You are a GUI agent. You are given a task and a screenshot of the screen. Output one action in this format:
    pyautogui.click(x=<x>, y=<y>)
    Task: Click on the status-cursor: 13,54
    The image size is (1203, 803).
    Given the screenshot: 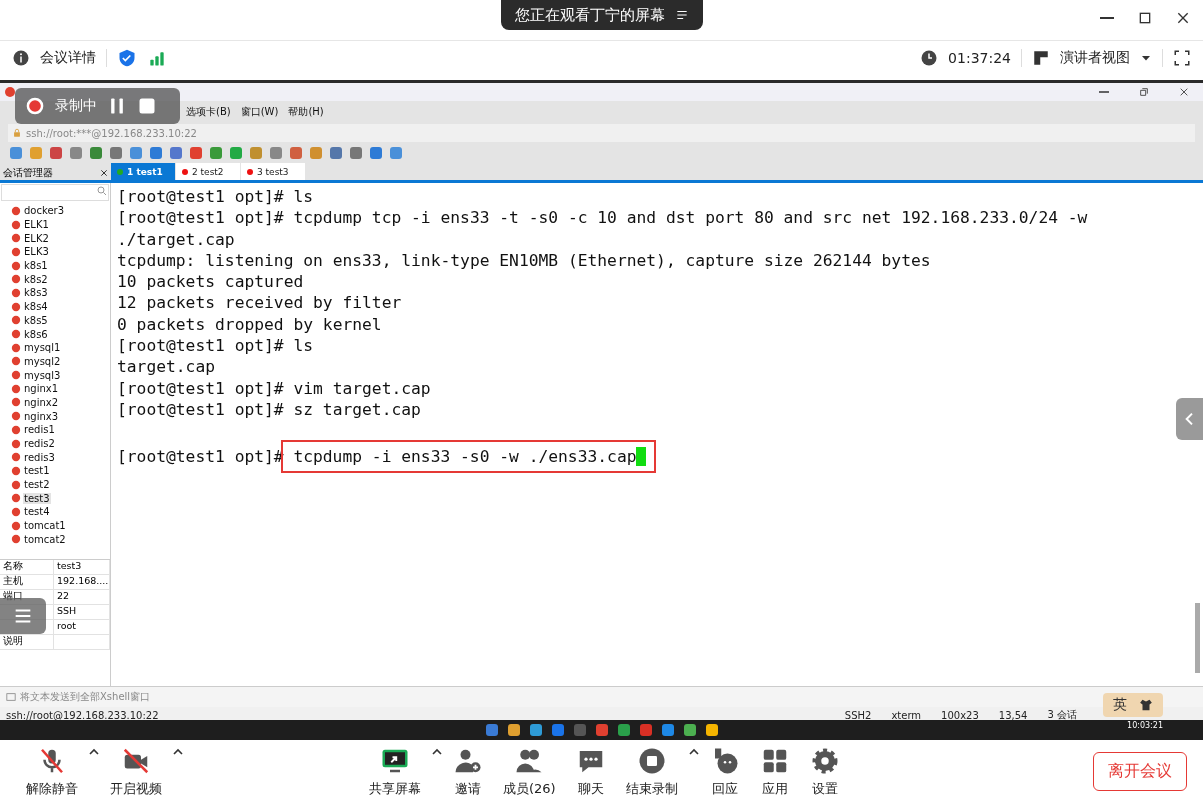 What is the action you would take?
    pyautogui.click(x=1013, y=715)
    